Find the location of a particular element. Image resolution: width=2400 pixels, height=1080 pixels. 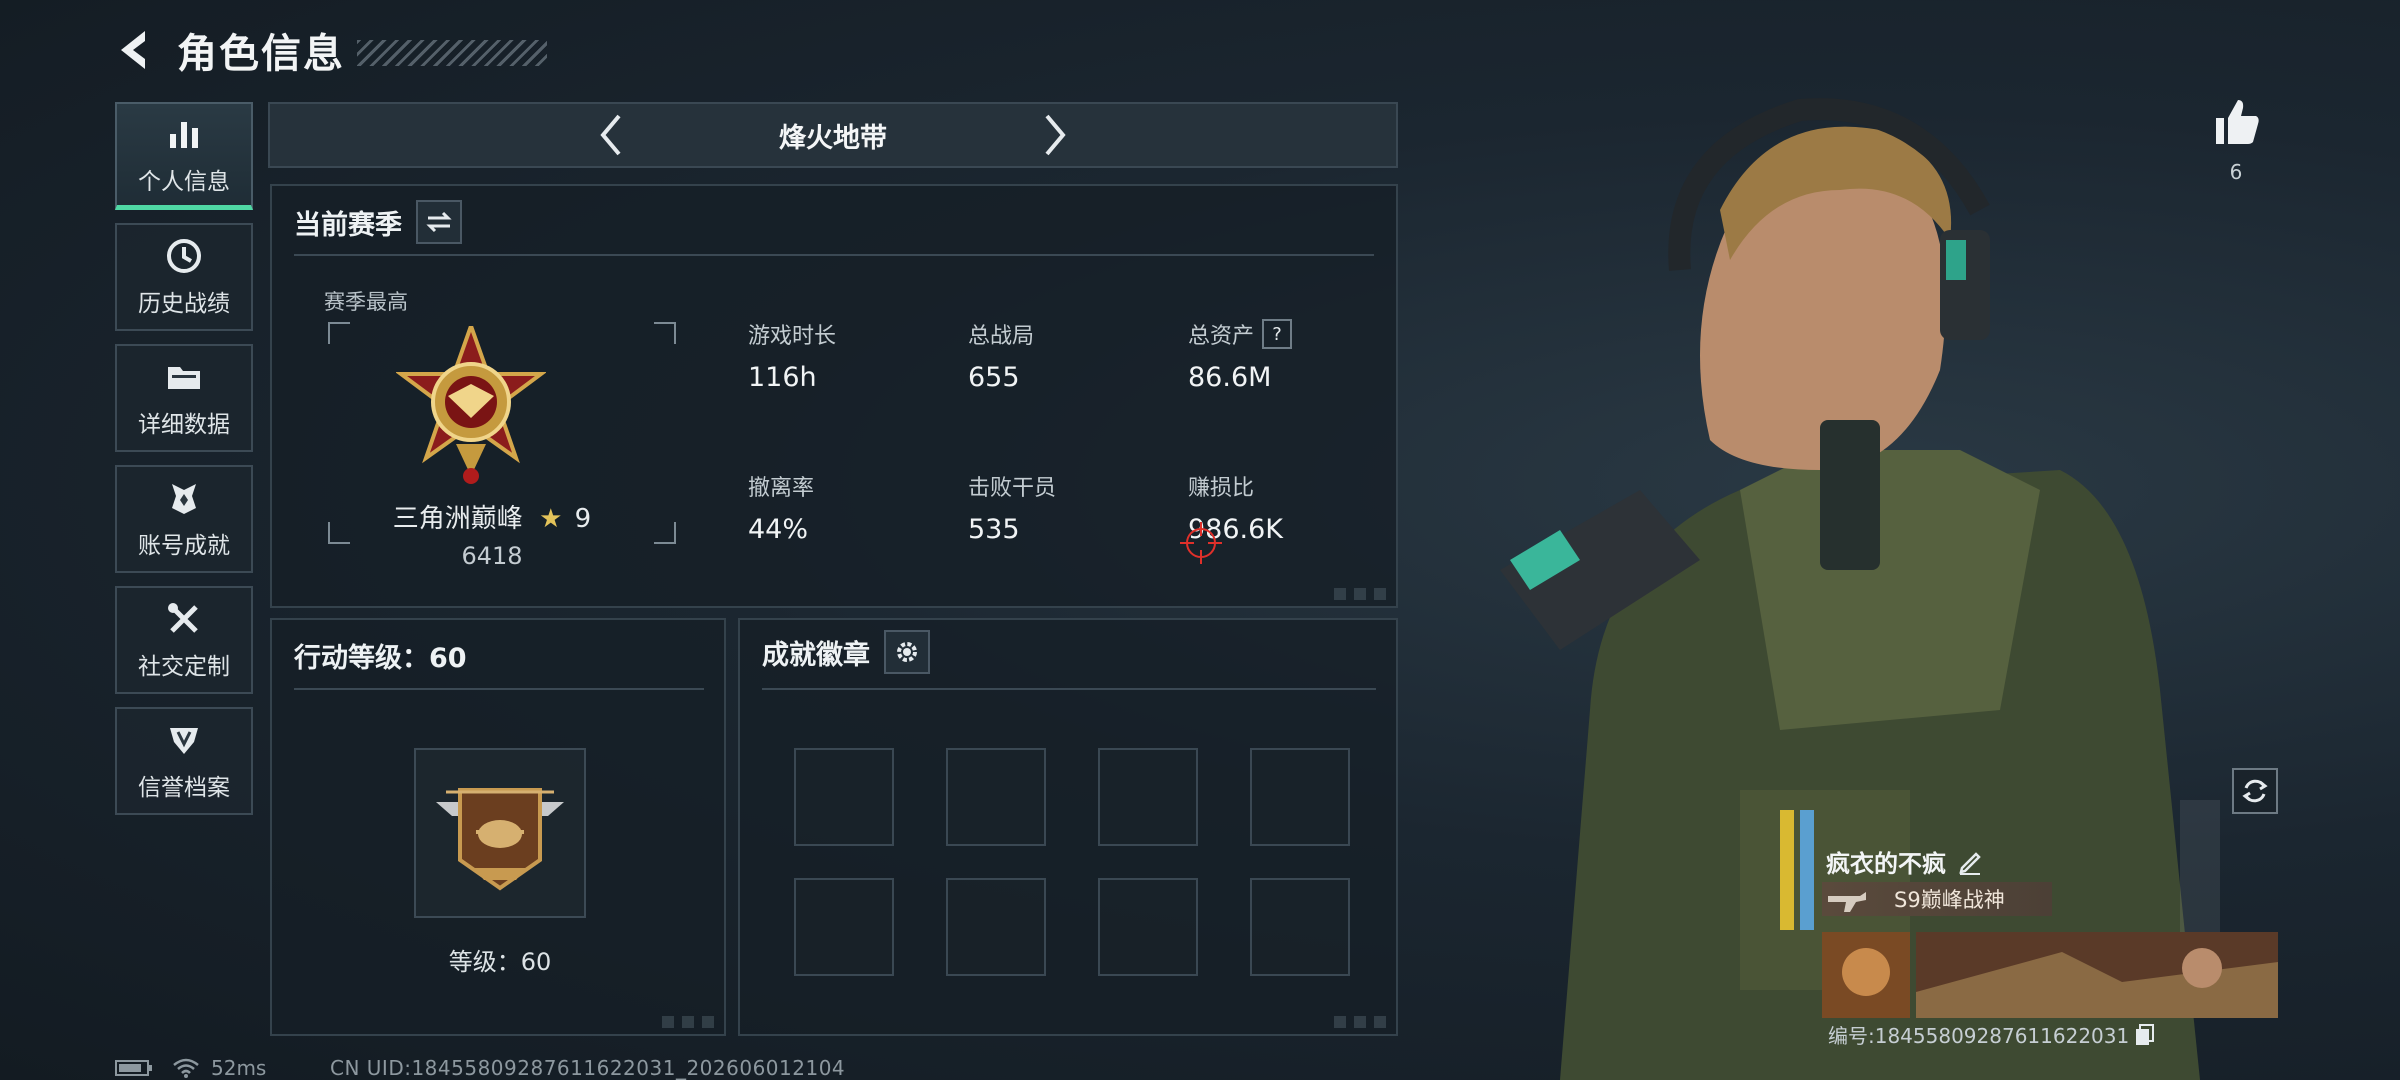

badge-settings-button is located at coordinates (907, 652).